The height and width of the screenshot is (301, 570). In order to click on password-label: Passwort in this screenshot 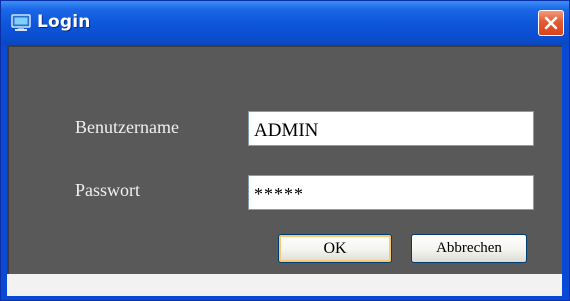, I will do `click(108, 190)`.